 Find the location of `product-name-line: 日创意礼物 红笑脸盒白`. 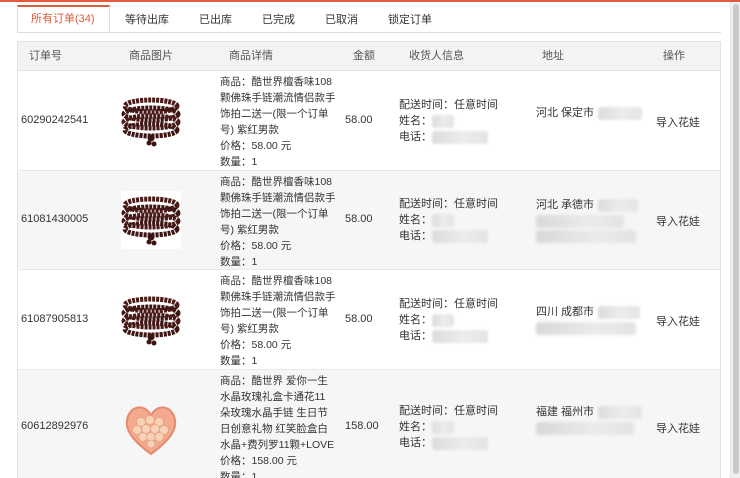

product-name-line: 日创意礼物 红笑脸盒白 is located at coordinates (274, 429).